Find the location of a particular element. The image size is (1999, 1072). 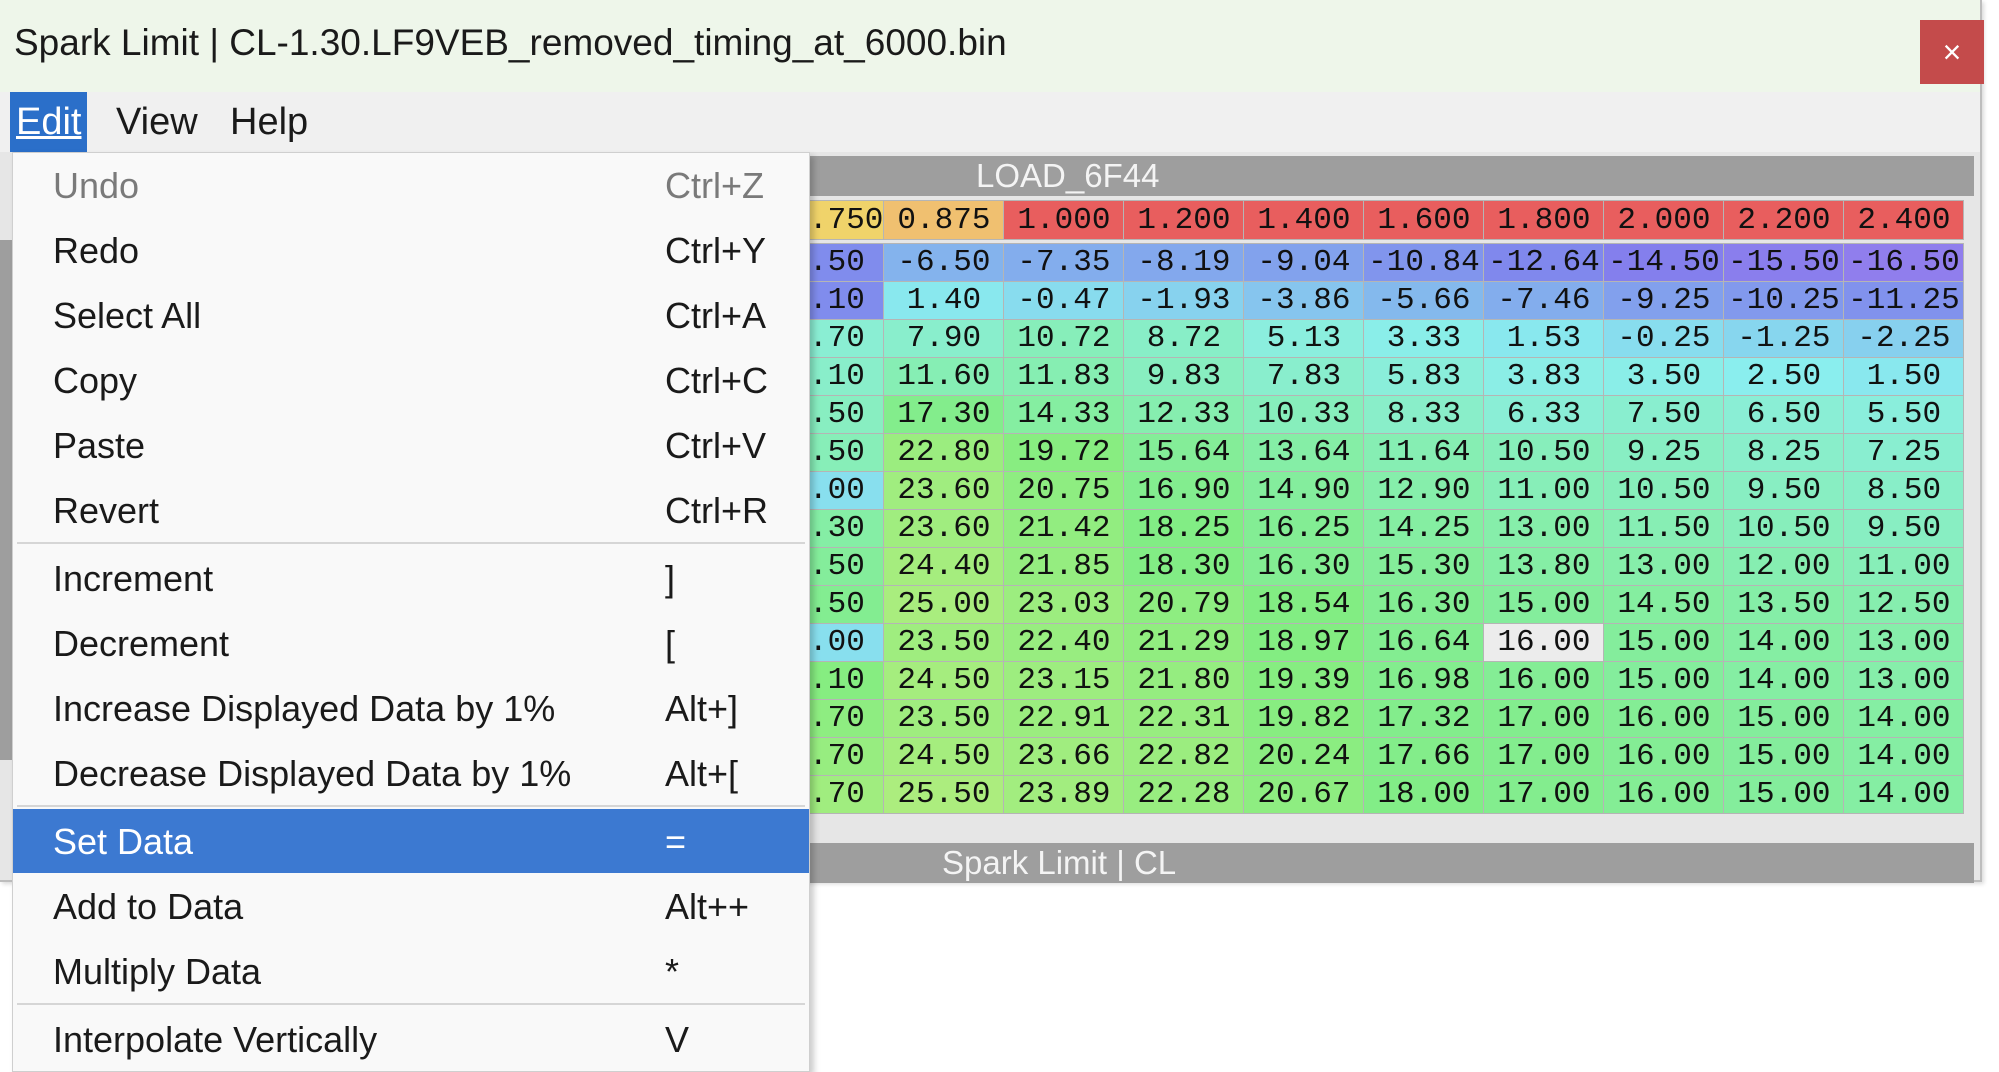

table-cell: 22.80 is located at coordinates (944, 452).